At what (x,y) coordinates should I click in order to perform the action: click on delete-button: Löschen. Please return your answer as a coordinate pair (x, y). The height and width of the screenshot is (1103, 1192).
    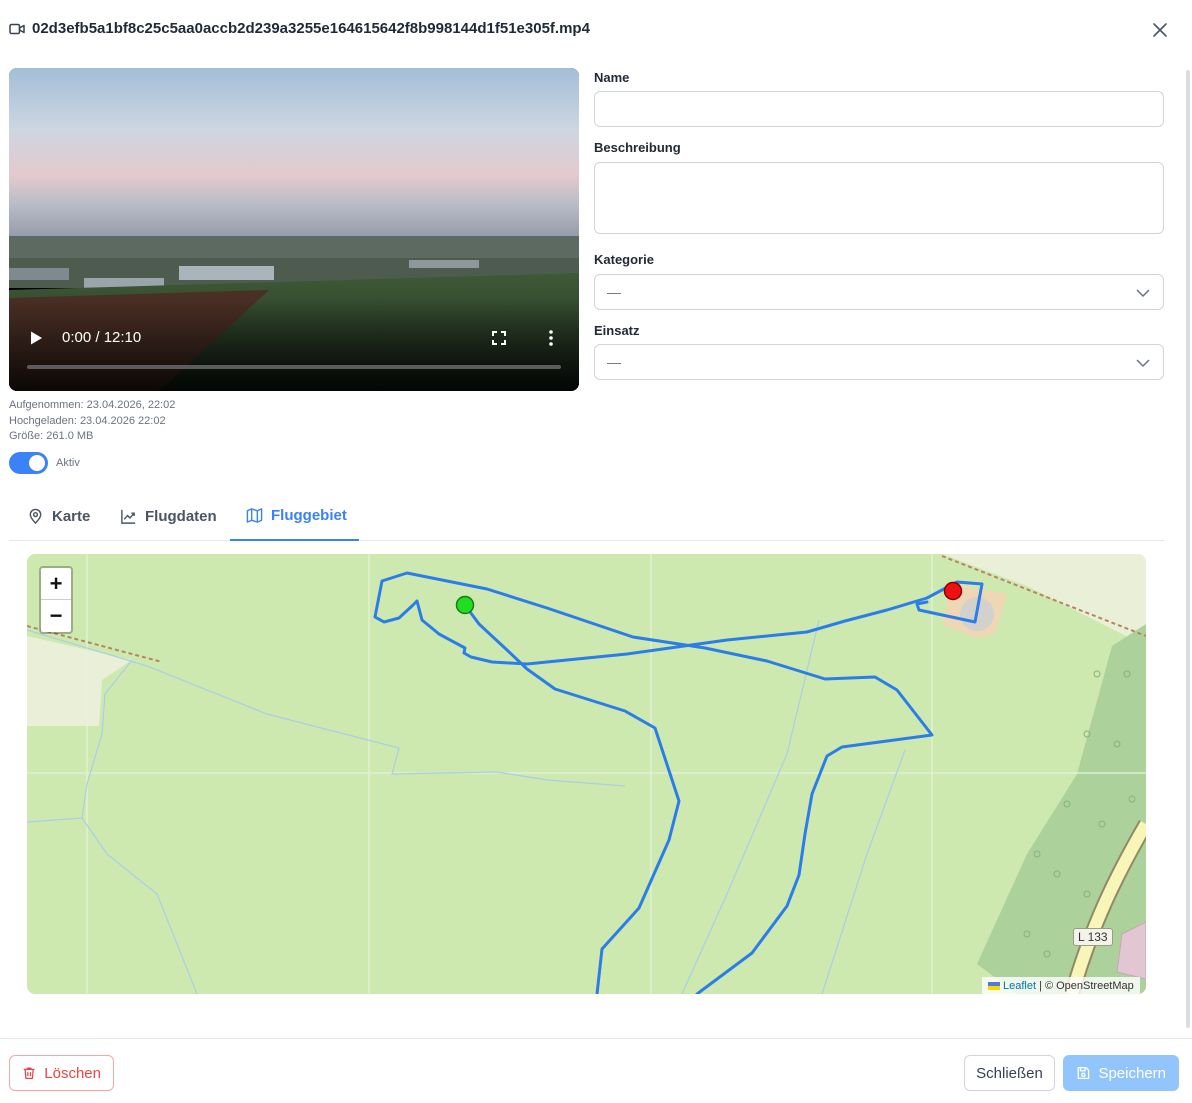
    Looking at the image, I should click on (61, 1073).